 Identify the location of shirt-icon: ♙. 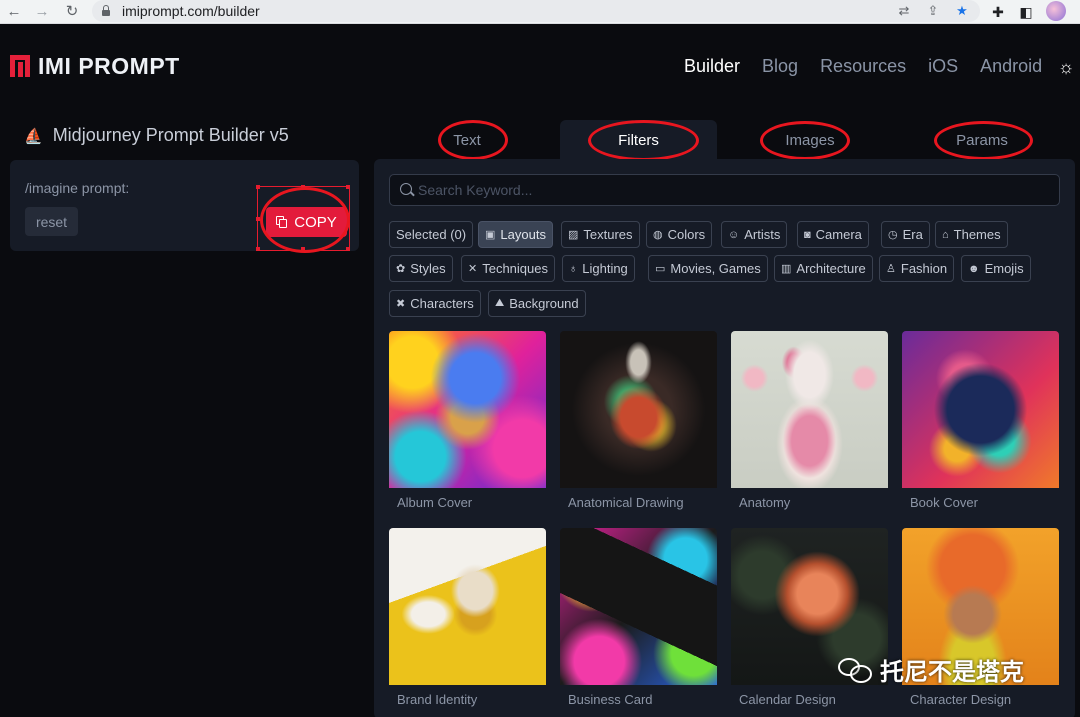
(891, 269).